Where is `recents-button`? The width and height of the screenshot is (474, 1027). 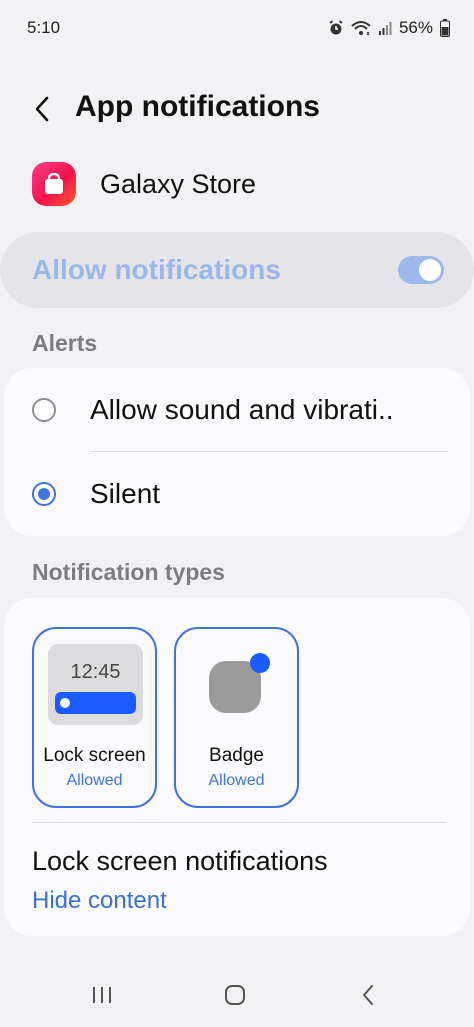
recents-button is located at coordinates (102, 995).